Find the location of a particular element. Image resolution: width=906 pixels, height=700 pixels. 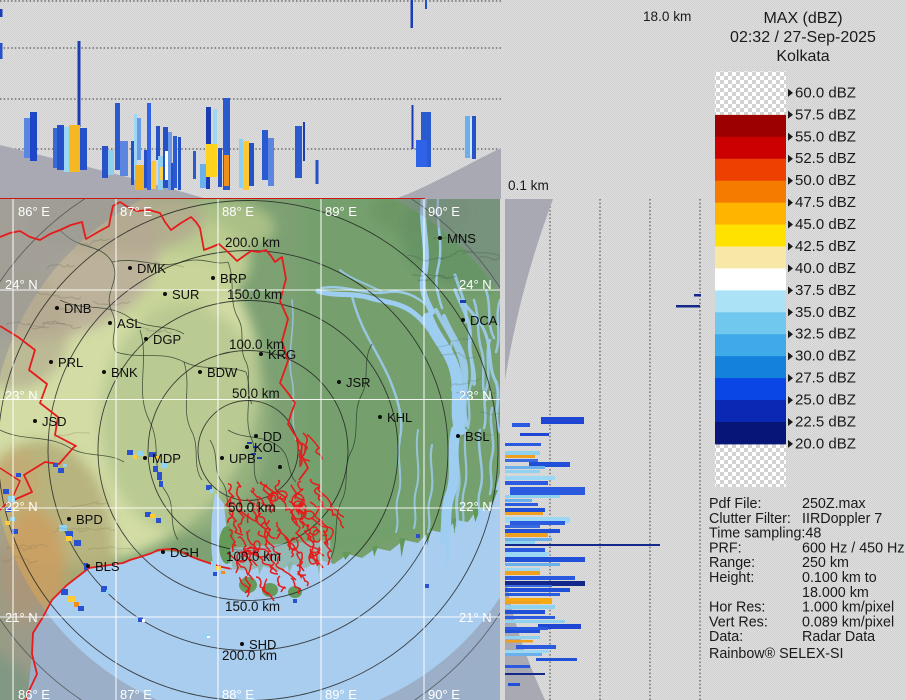

svg-text: 1.000 km/pixel is located at coordinates (848, 608).